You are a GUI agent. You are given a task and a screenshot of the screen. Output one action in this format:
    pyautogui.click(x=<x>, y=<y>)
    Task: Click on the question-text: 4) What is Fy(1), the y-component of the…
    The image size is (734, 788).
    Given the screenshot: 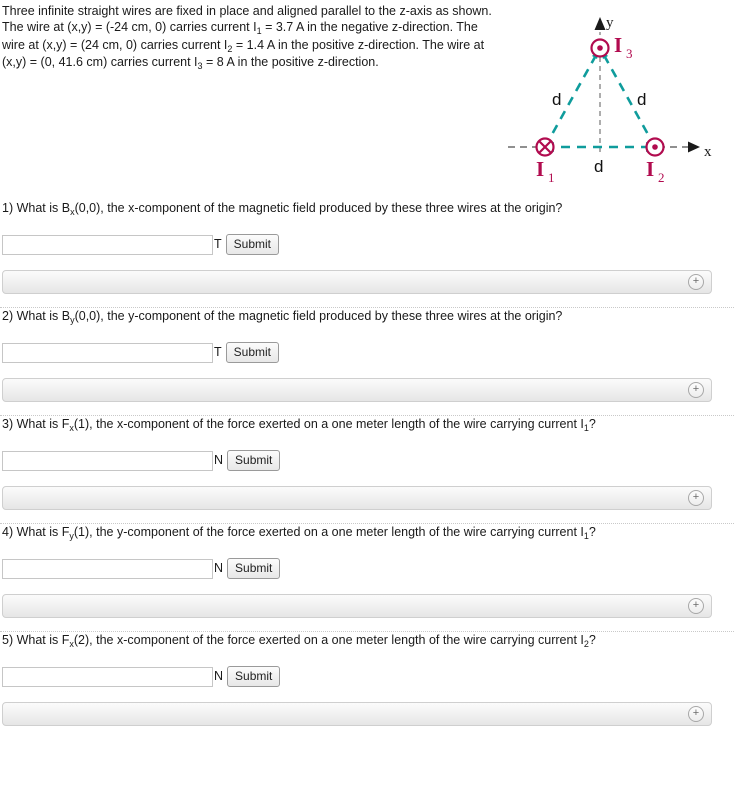 What is the action you would take?
    pyautogui.click(x=299, y=533)
    